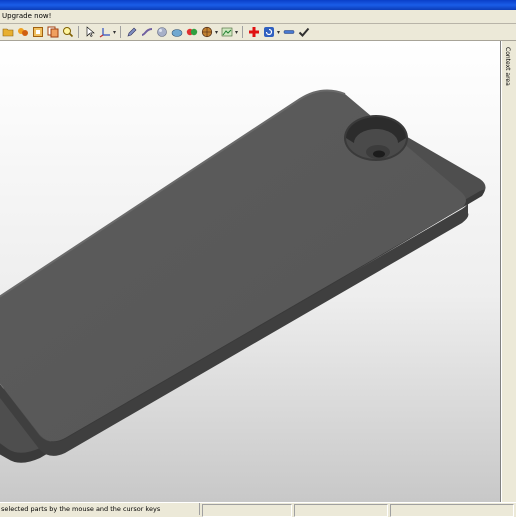  What do you see at coordinates (52, 32) in the screenshot?
I see `copy-icon` at bounding box center [52, 32].